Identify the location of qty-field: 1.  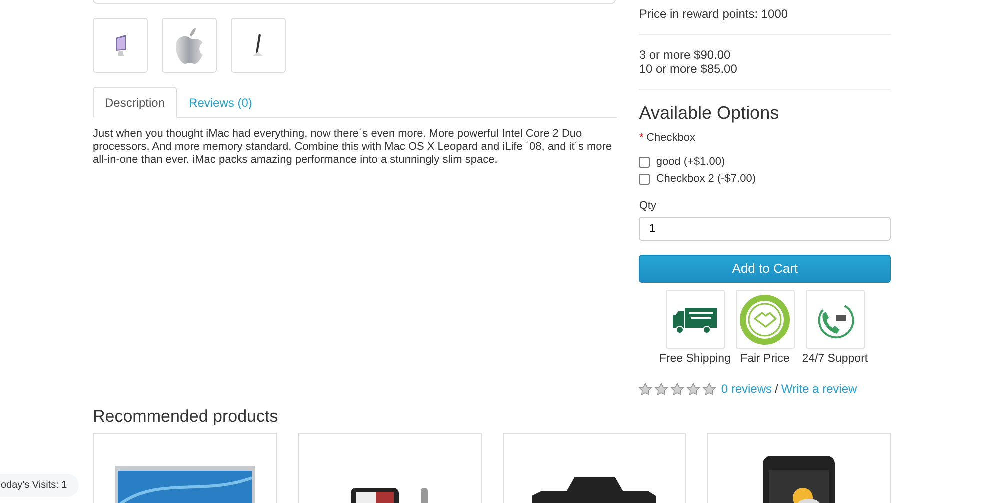
(765, 229).